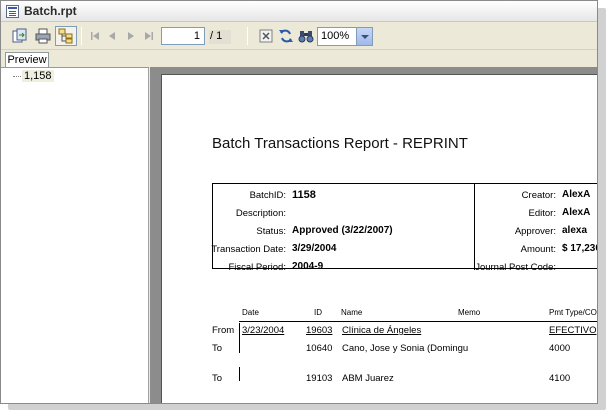  I want to click on label-transaction-date: Transaction Date:, so click(248, 249).